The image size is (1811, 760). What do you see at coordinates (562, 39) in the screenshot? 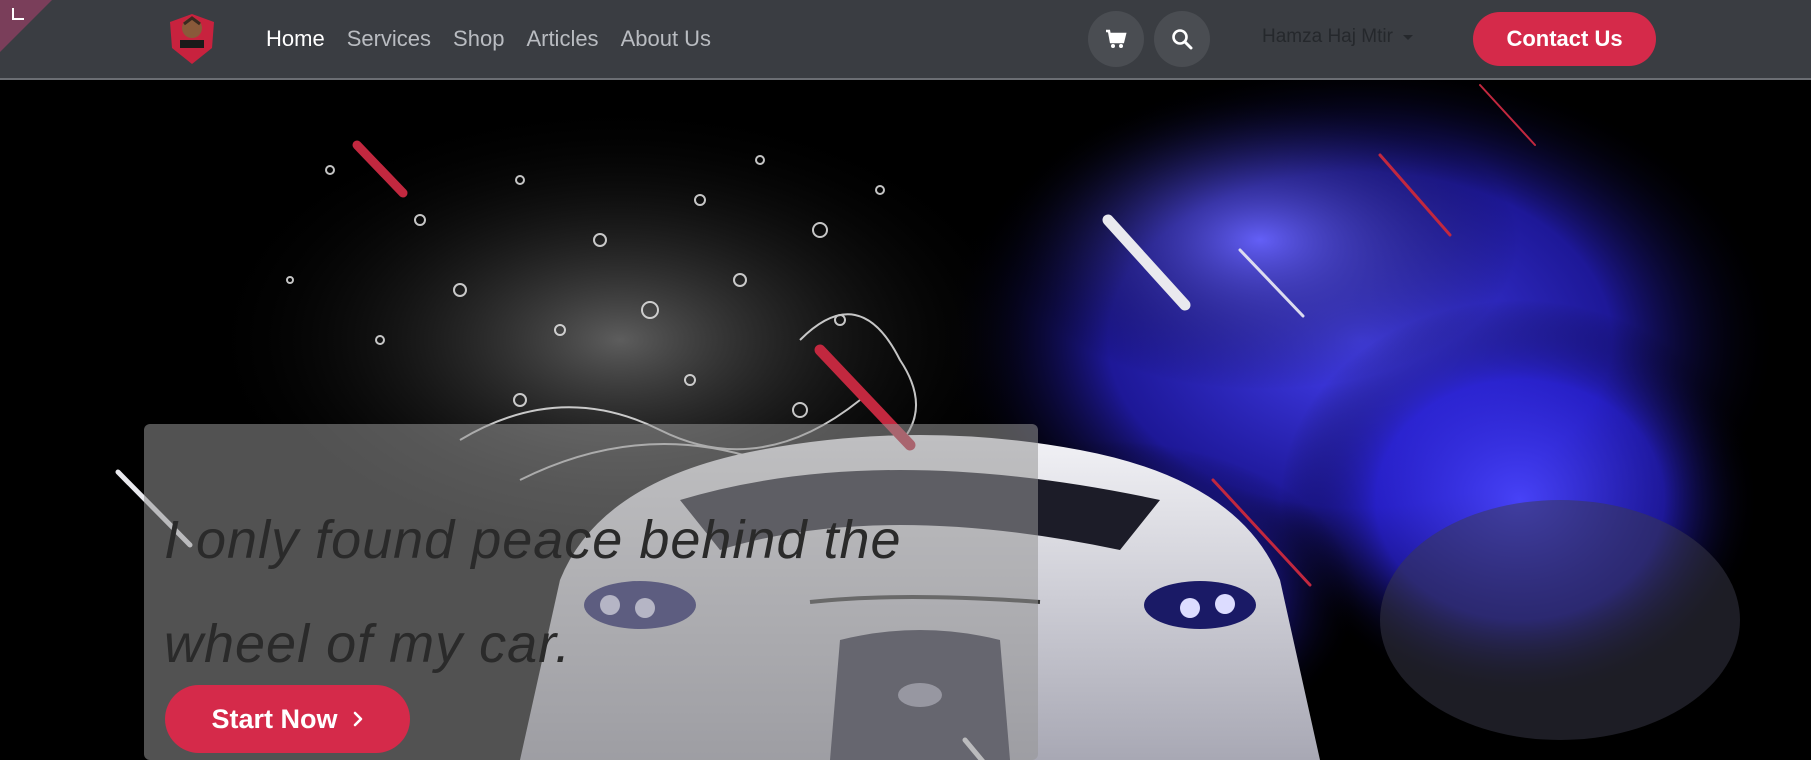
I see `nav-link-articles: Articles` at bounding box center [562, 39].